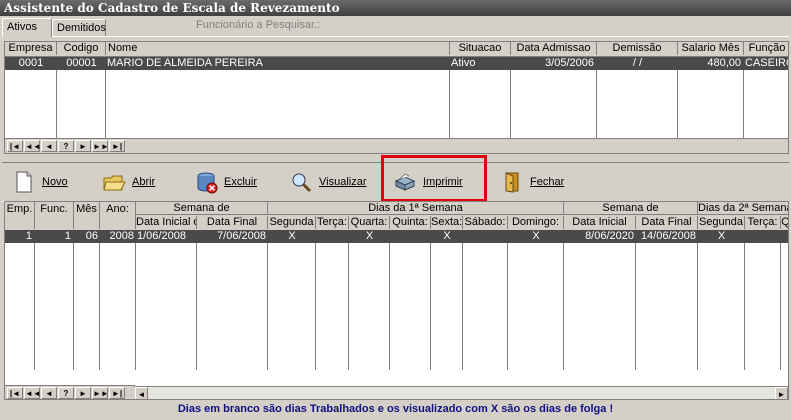 This screenshot has width=791, height=420. Describe the element at coordinates (166, 222) in the screenshot. I see `col-data-inicial-1: Data Inicial d` at that location.